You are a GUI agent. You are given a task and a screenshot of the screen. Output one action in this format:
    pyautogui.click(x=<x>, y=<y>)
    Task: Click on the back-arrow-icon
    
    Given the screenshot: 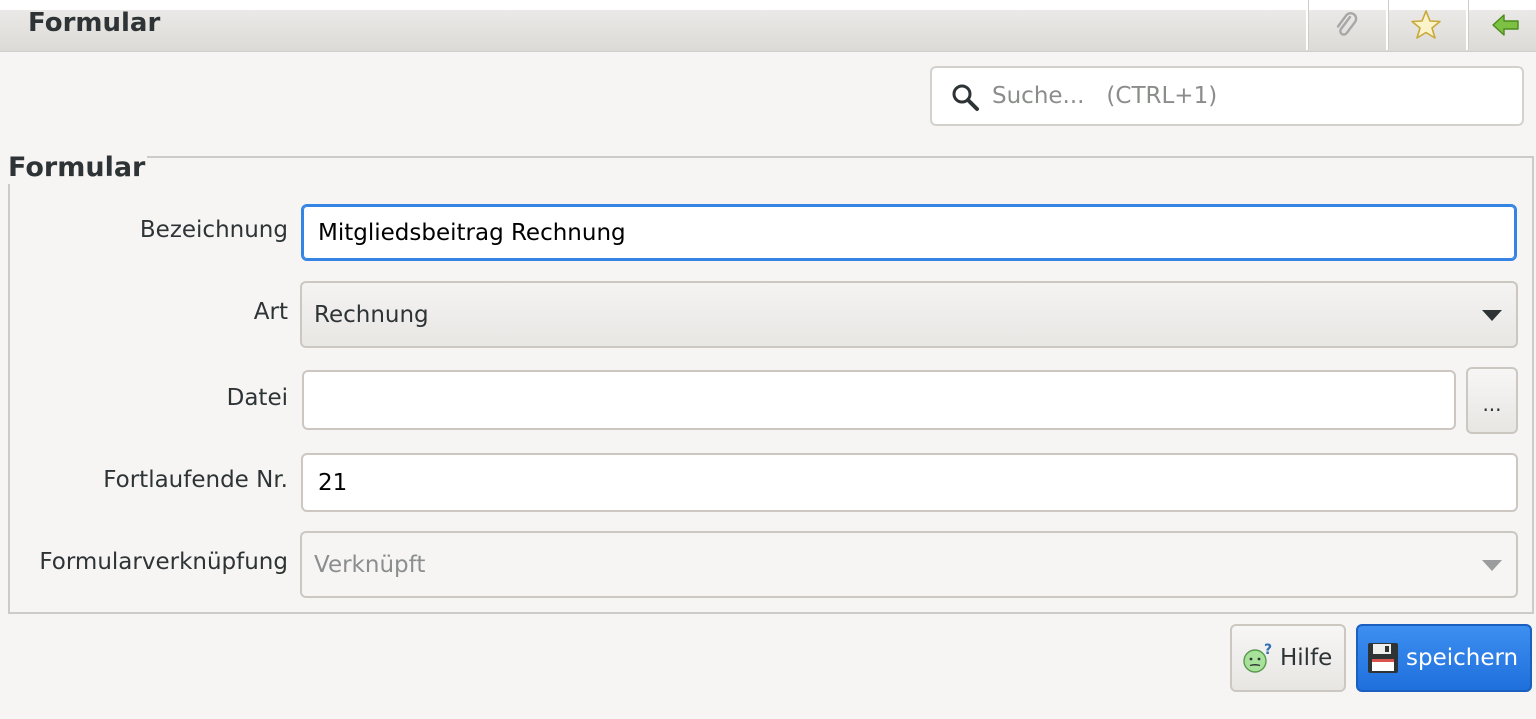 What is the action you would take?
    pyautogui.click(x=1505, y=25)
    